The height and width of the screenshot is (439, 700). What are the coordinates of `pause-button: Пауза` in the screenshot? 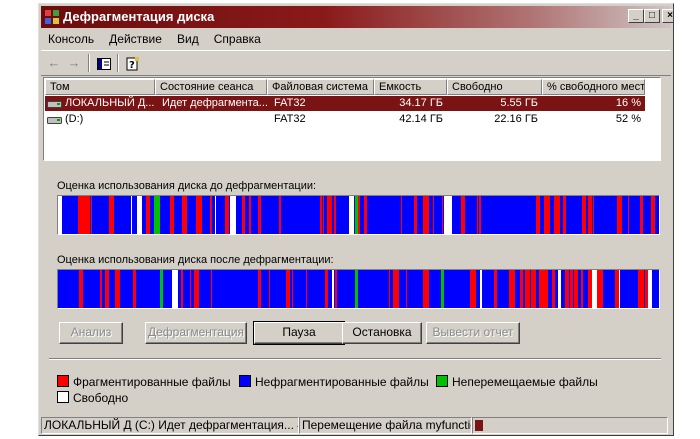 It's located at (299, 333).